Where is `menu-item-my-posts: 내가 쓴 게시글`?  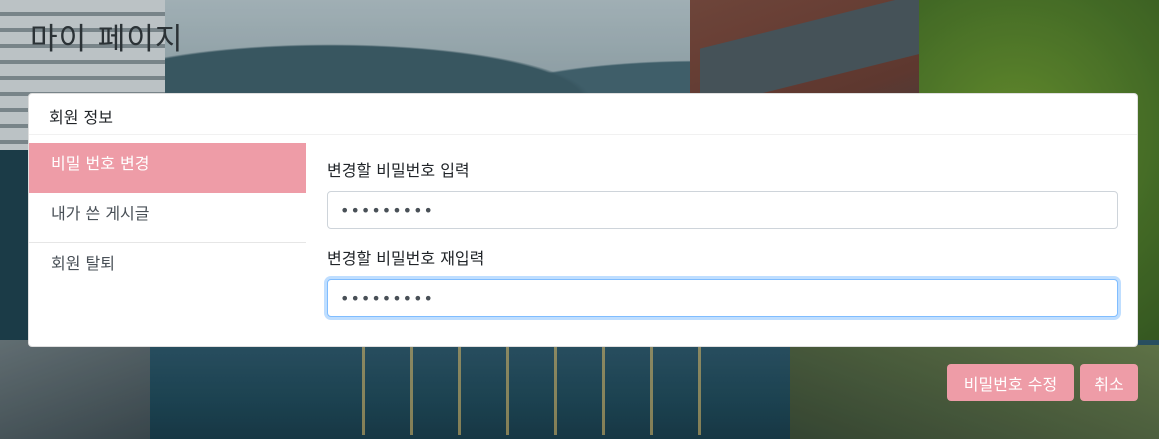
menu-item-my-posts: 내가 쓴 게시글 is located at coordinates (167, 218).